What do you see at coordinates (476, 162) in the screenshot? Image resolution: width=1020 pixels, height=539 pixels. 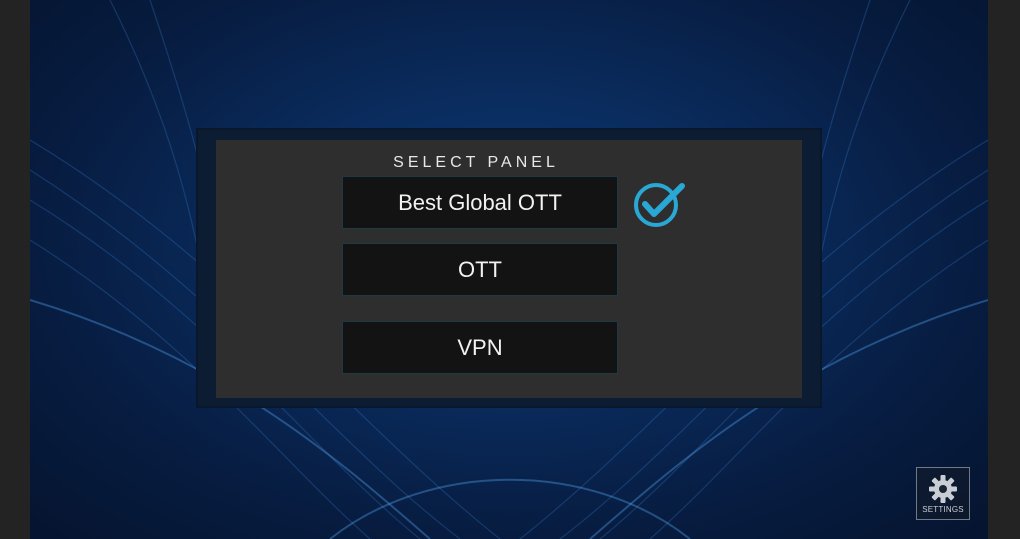 I see `panel-title: SELECT PANEL` at bounding box center [476, 162].